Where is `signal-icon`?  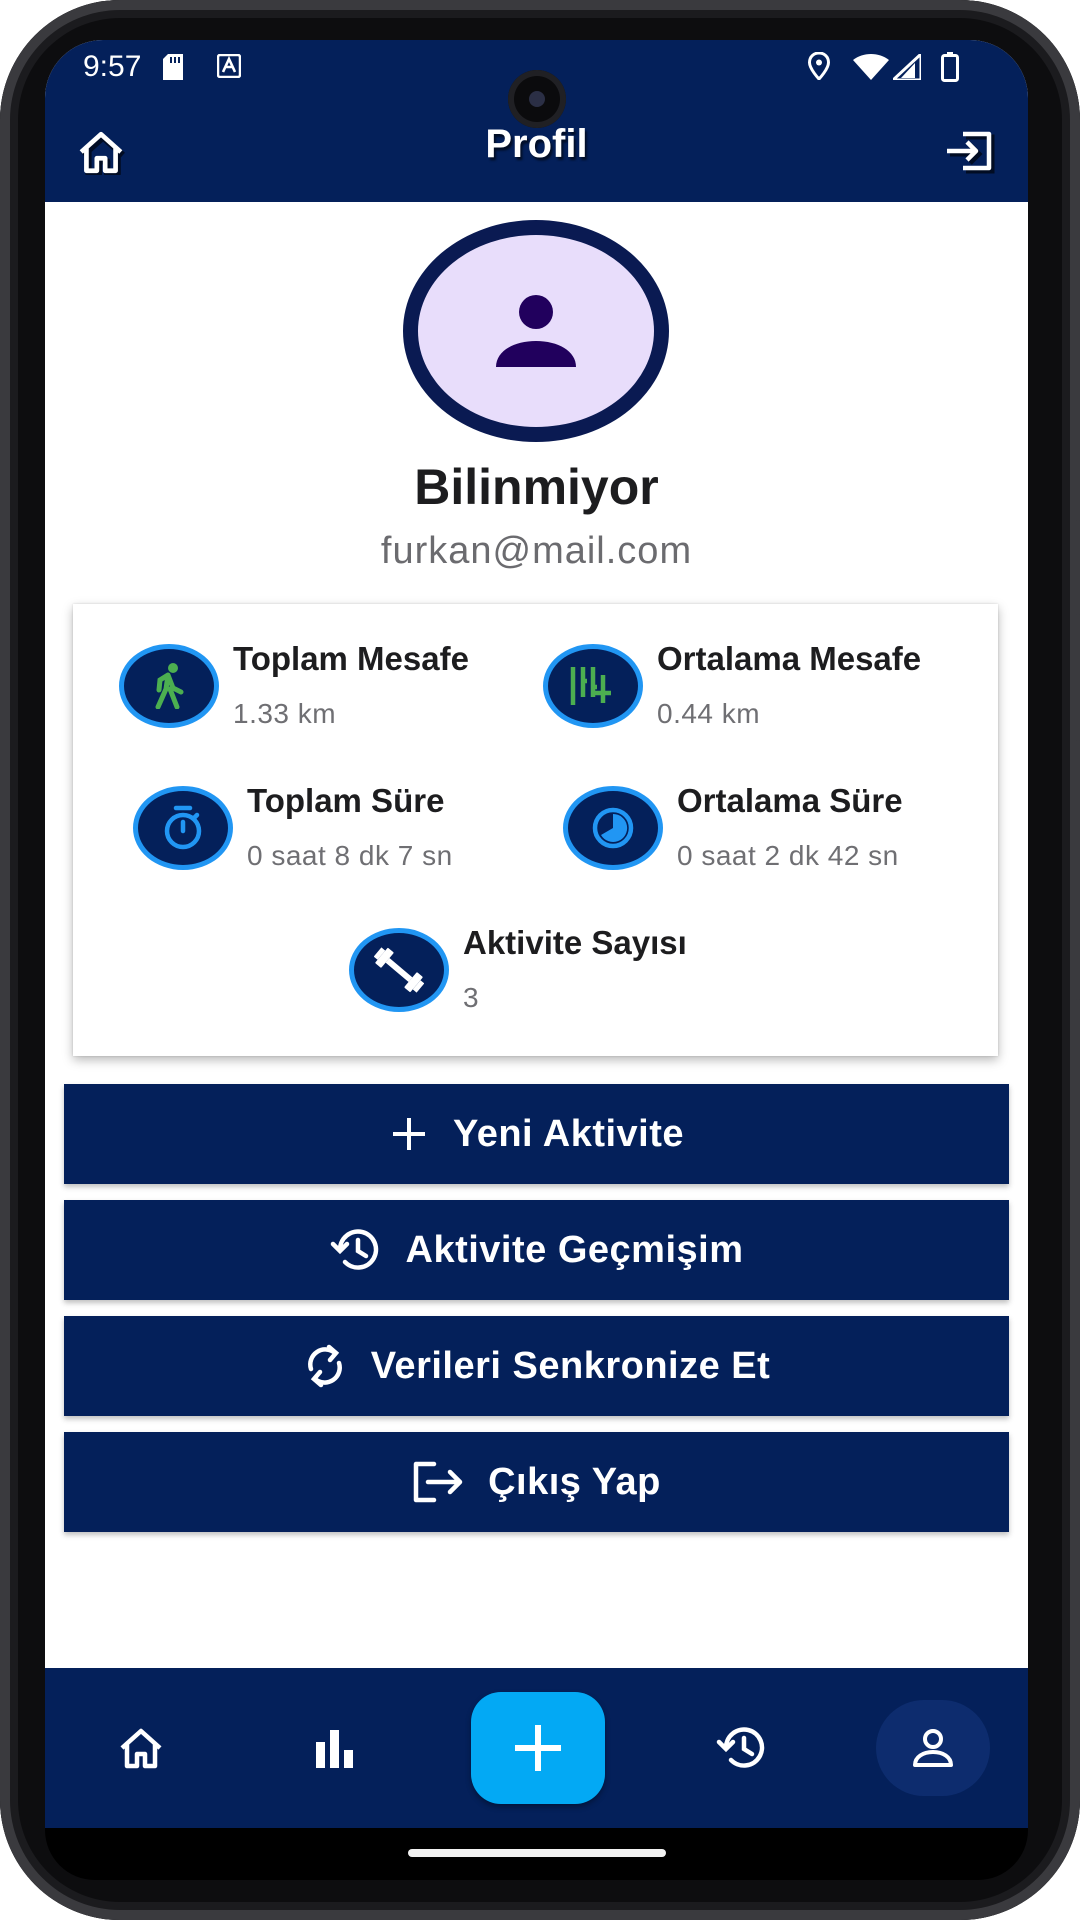 signal-icon is located at coordinates (907, 67).